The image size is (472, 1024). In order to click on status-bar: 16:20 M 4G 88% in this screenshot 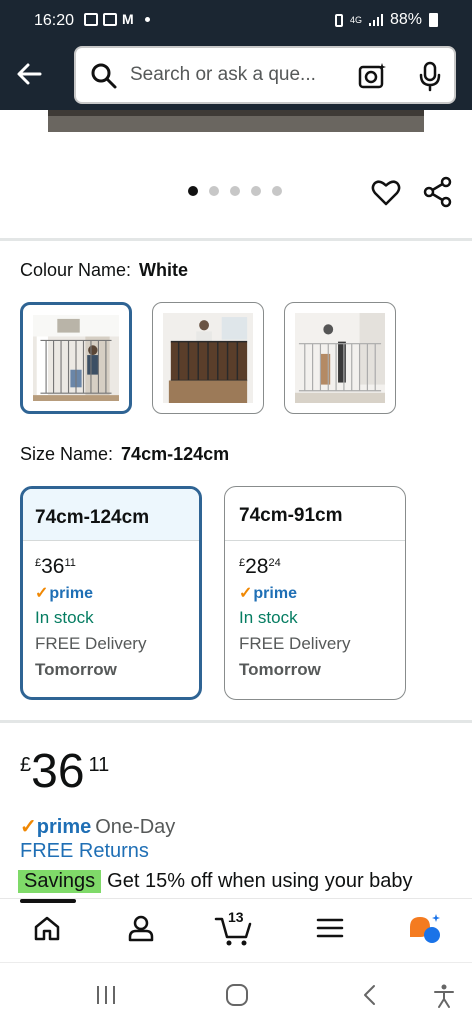, I will do `click(236, 22)`.